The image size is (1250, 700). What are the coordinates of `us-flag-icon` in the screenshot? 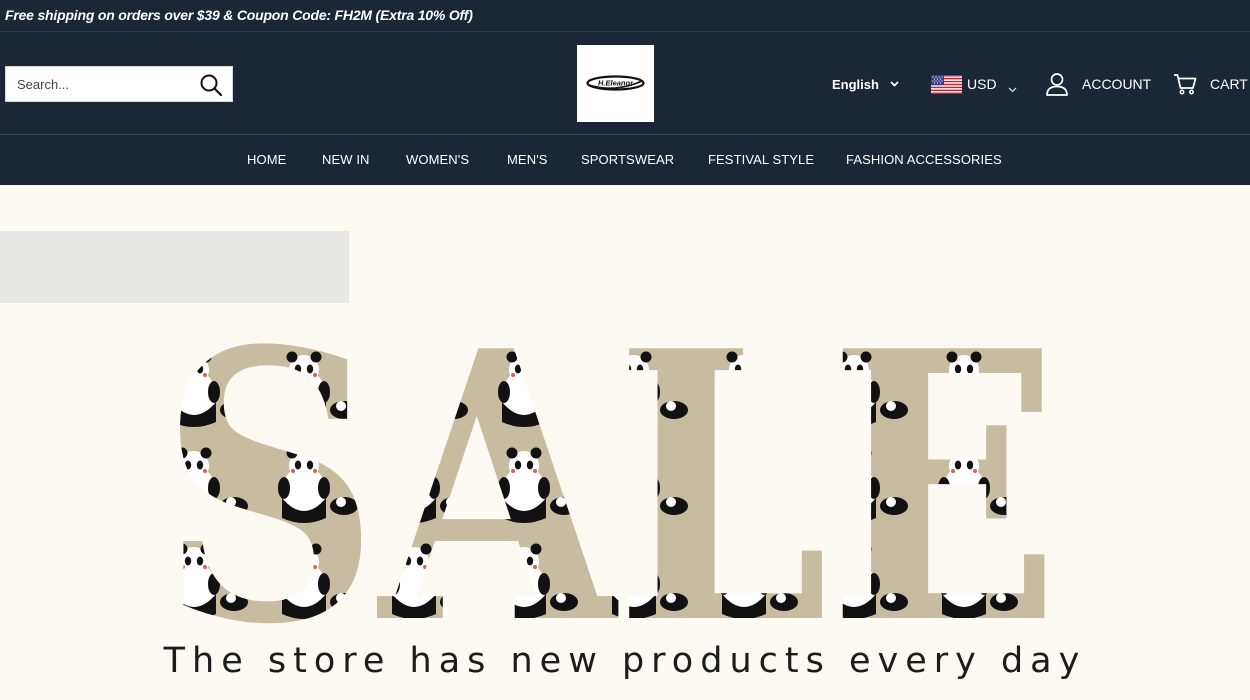 It's located at (946, 84).